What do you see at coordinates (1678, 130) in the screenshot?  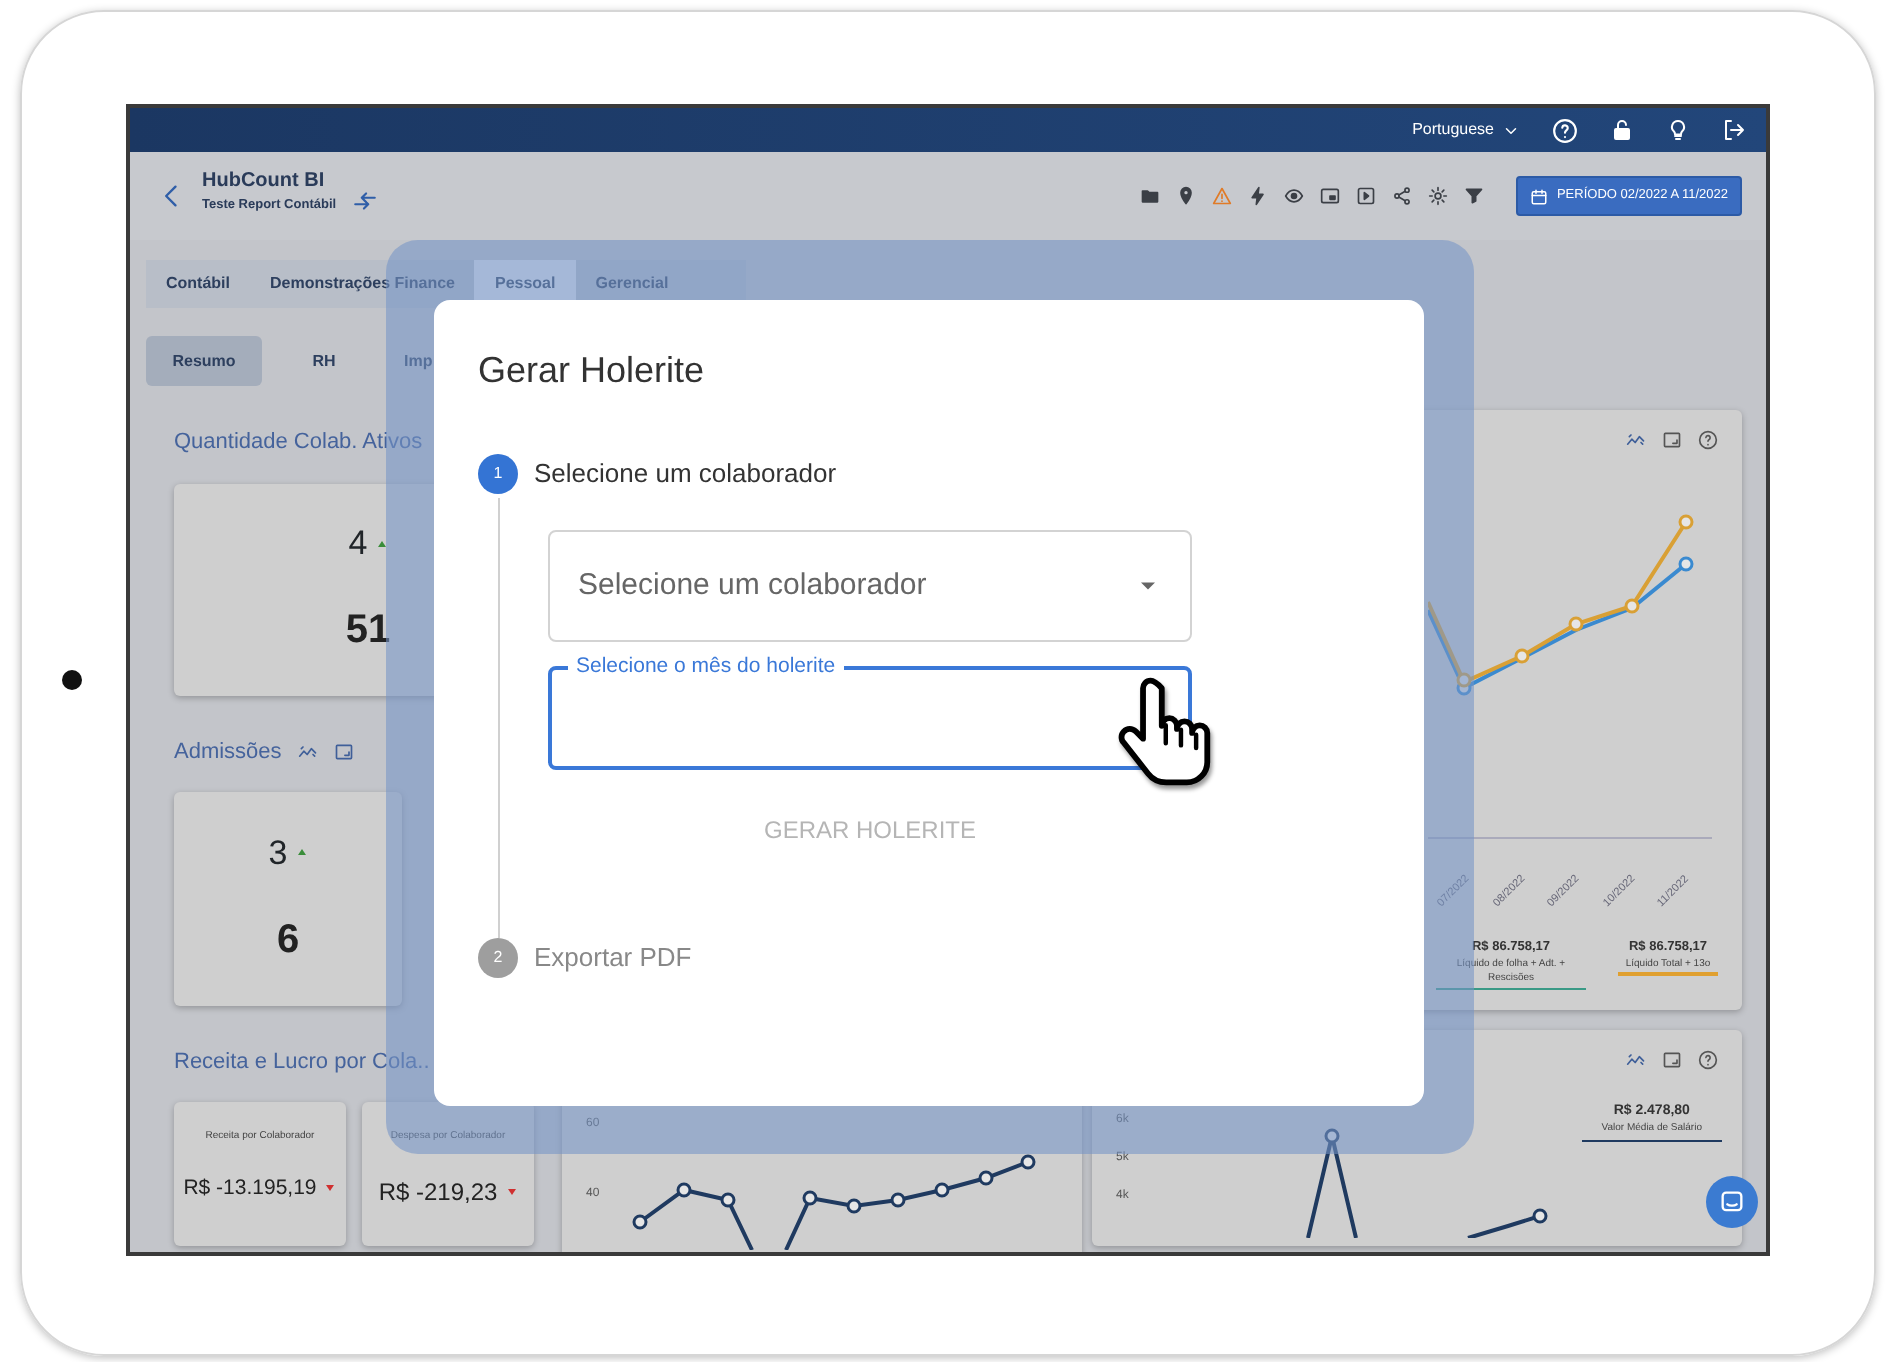 I see `lightbulb-icon` at bounding box center [1678, 130].